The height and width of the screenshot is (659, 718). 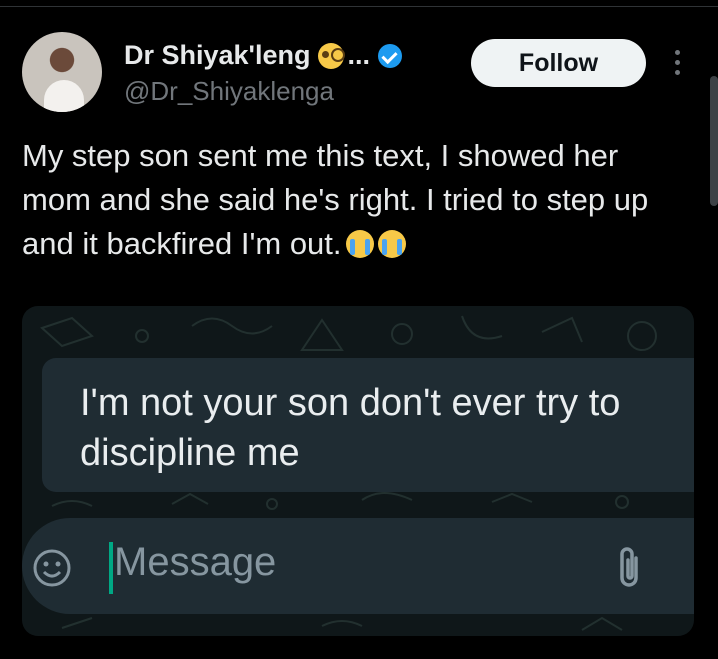 What do you see at coordinates (52, 568) in the screenshot?
I see `emoji-icon` at bounding box center [52, 568].